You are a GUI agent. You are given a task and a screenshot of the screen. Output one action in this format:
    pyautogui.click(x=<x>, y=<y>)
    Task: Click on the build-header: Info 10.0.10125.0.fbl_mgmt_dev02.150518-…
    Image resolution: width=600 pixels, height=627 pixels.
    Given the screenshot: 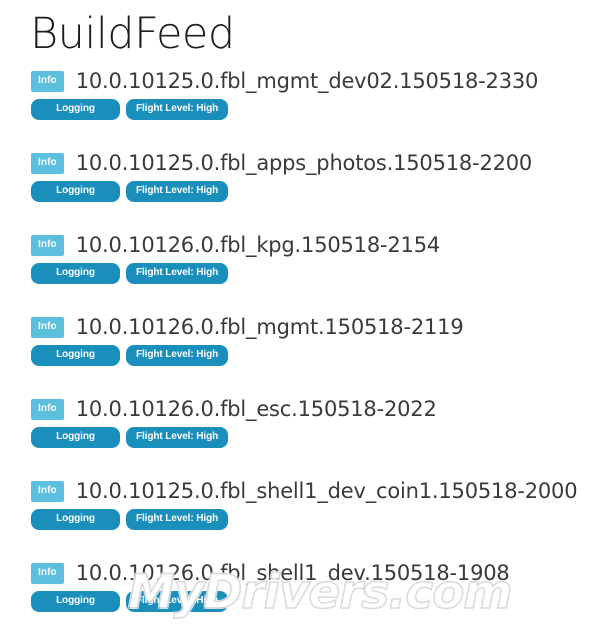 What is the action you would take?
    pyautogui.click(x=300, y=81)
    